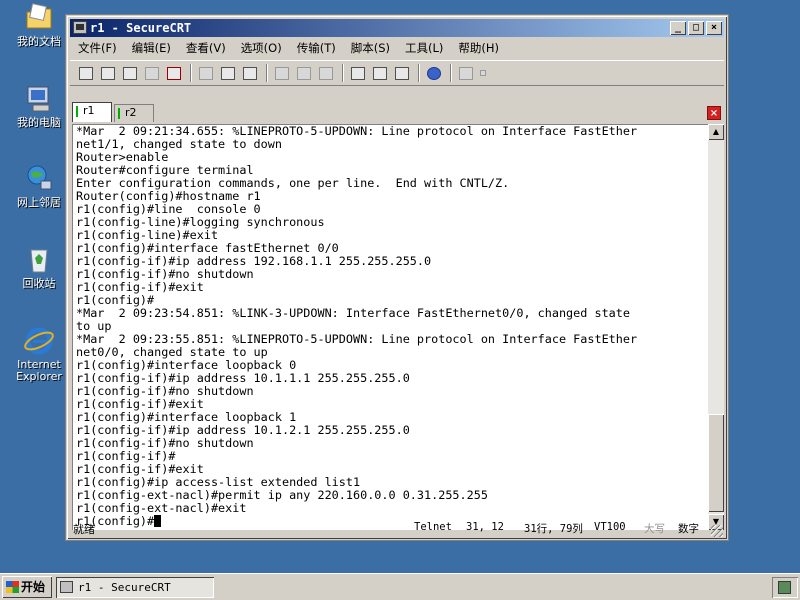 This screenshot has width=800, height=600. Describe the element at coordinates (84, 529) in the screenshot. I see `status-ready: 就绪` at that location.